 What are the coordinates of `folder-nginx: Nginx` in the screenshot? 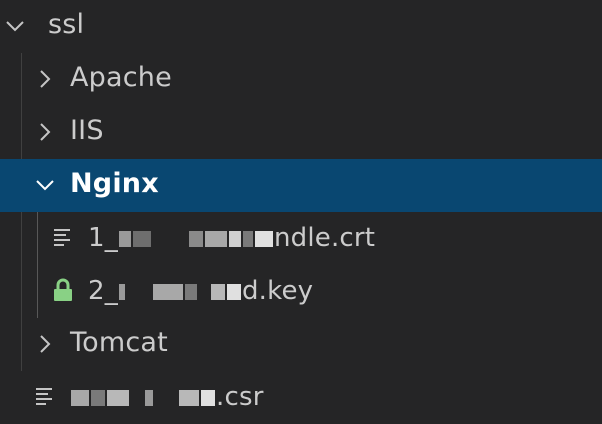 It's located at (301, 185).